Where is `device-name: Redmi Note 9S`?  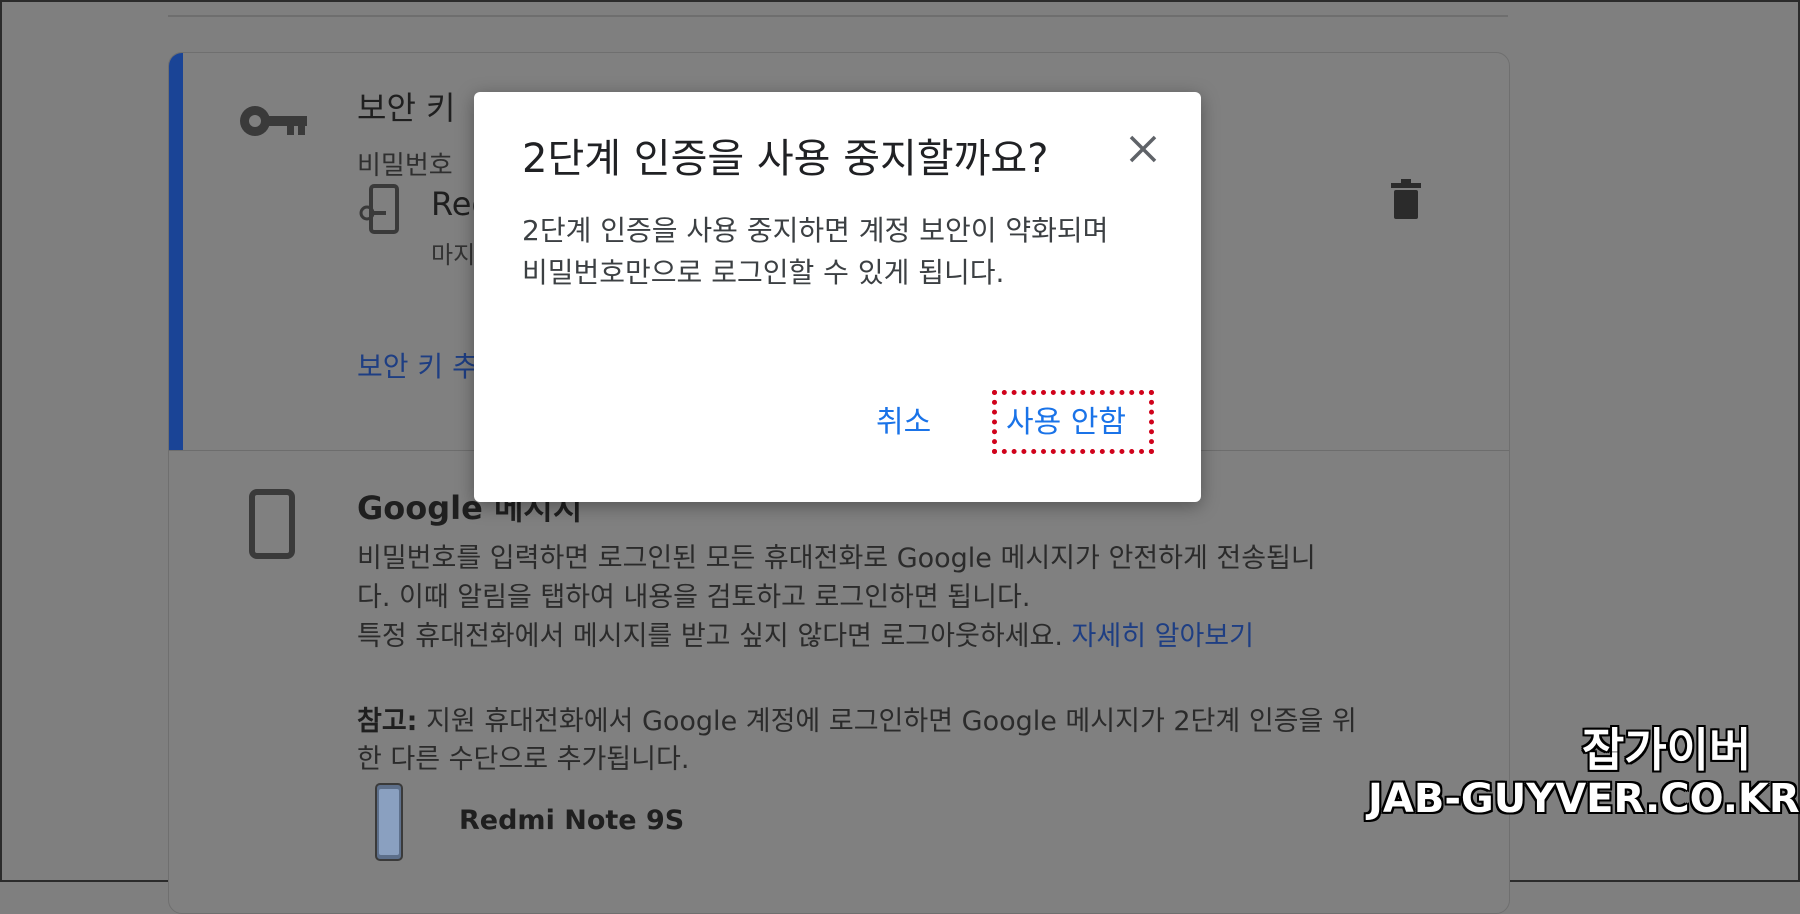 device-name: Redmi Note 9S is located at coordinates (572, 820).